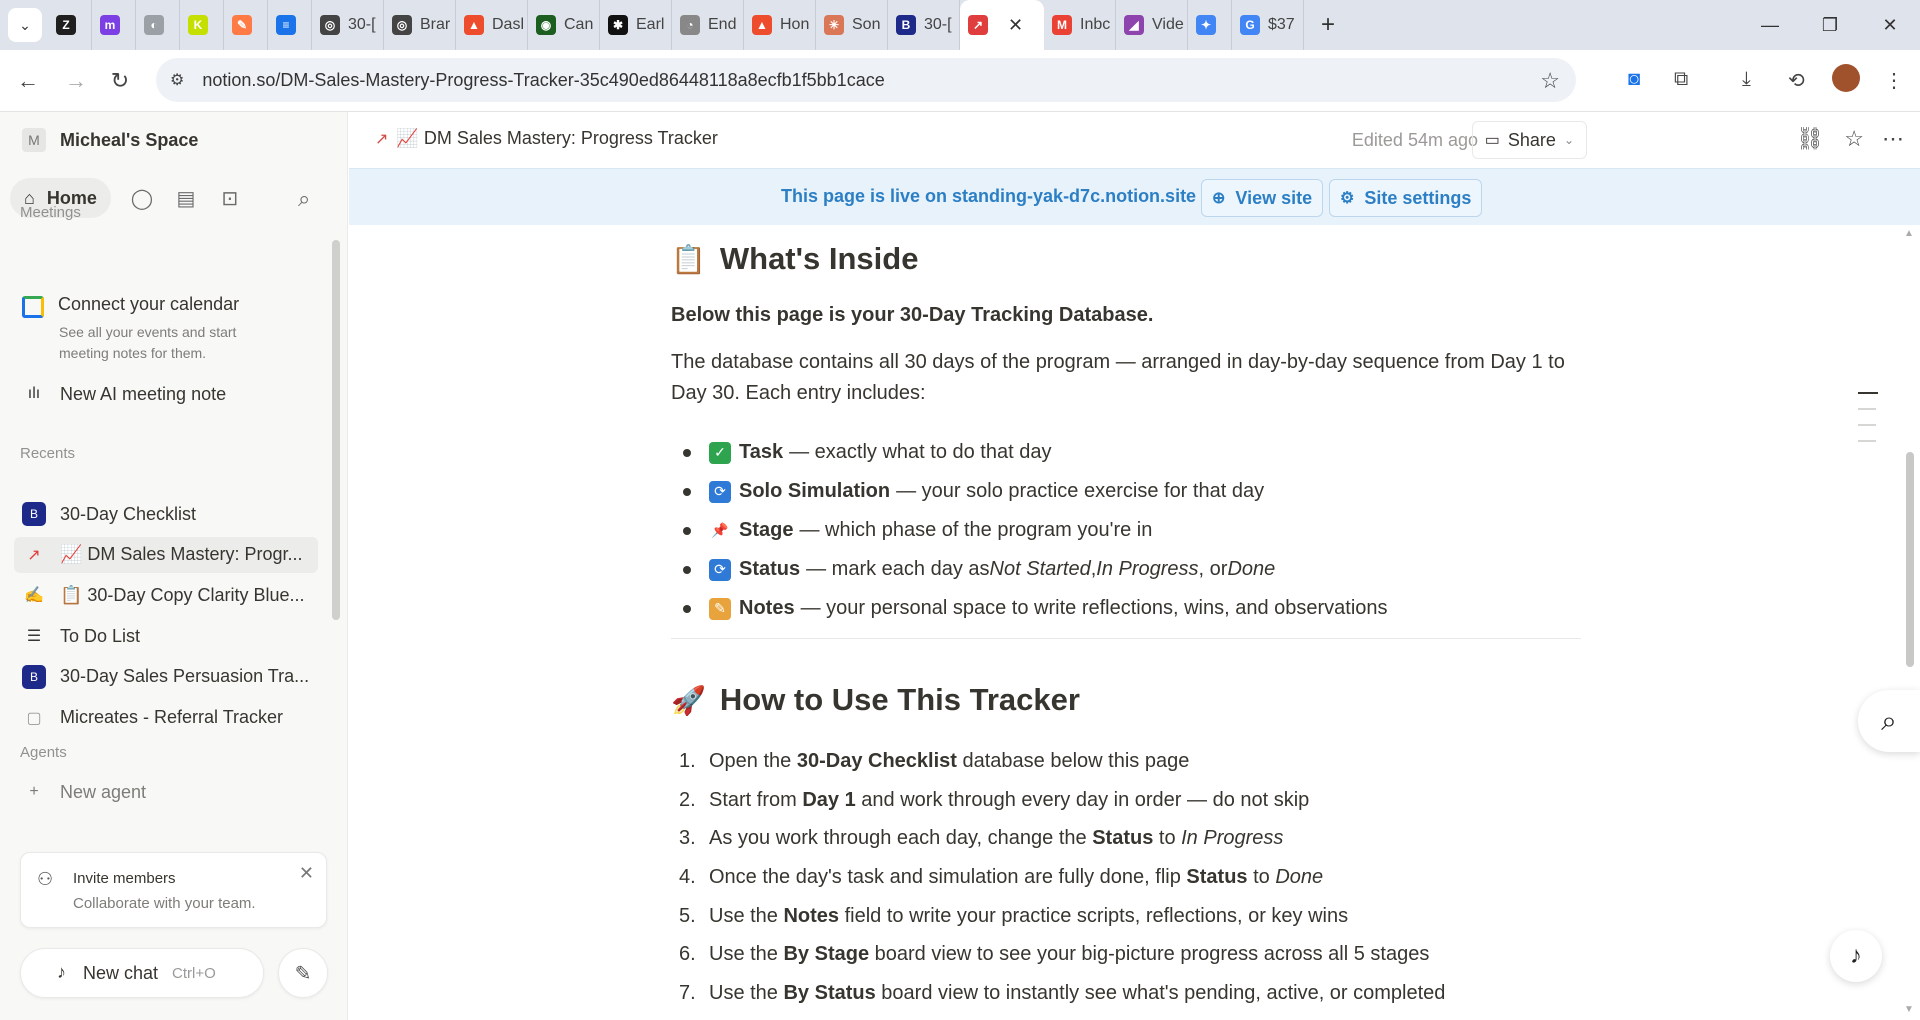 Image resolution: width=1920 pixels, height=1020 pixels. I want to click on forward-button: →, so click(76, 81).